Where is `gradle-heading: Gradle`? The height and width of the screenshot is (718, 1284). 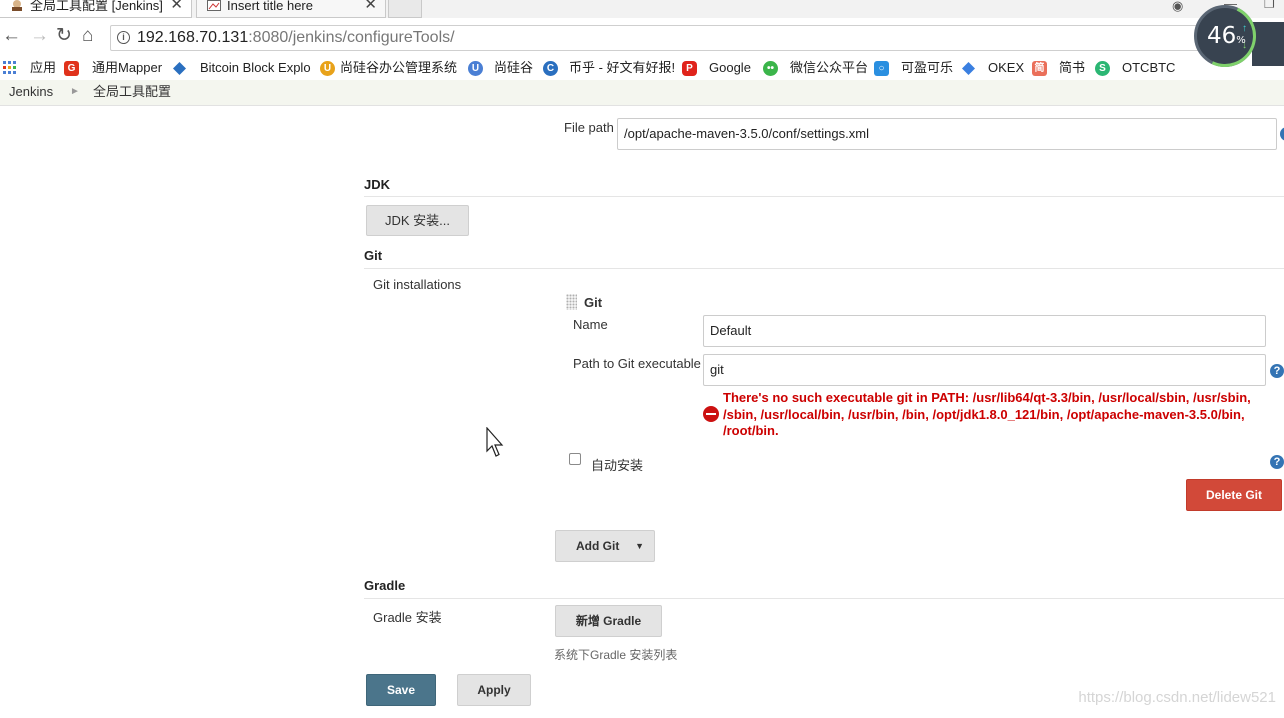
gradle-heading: Gradle is located at coordinates (385, 585).